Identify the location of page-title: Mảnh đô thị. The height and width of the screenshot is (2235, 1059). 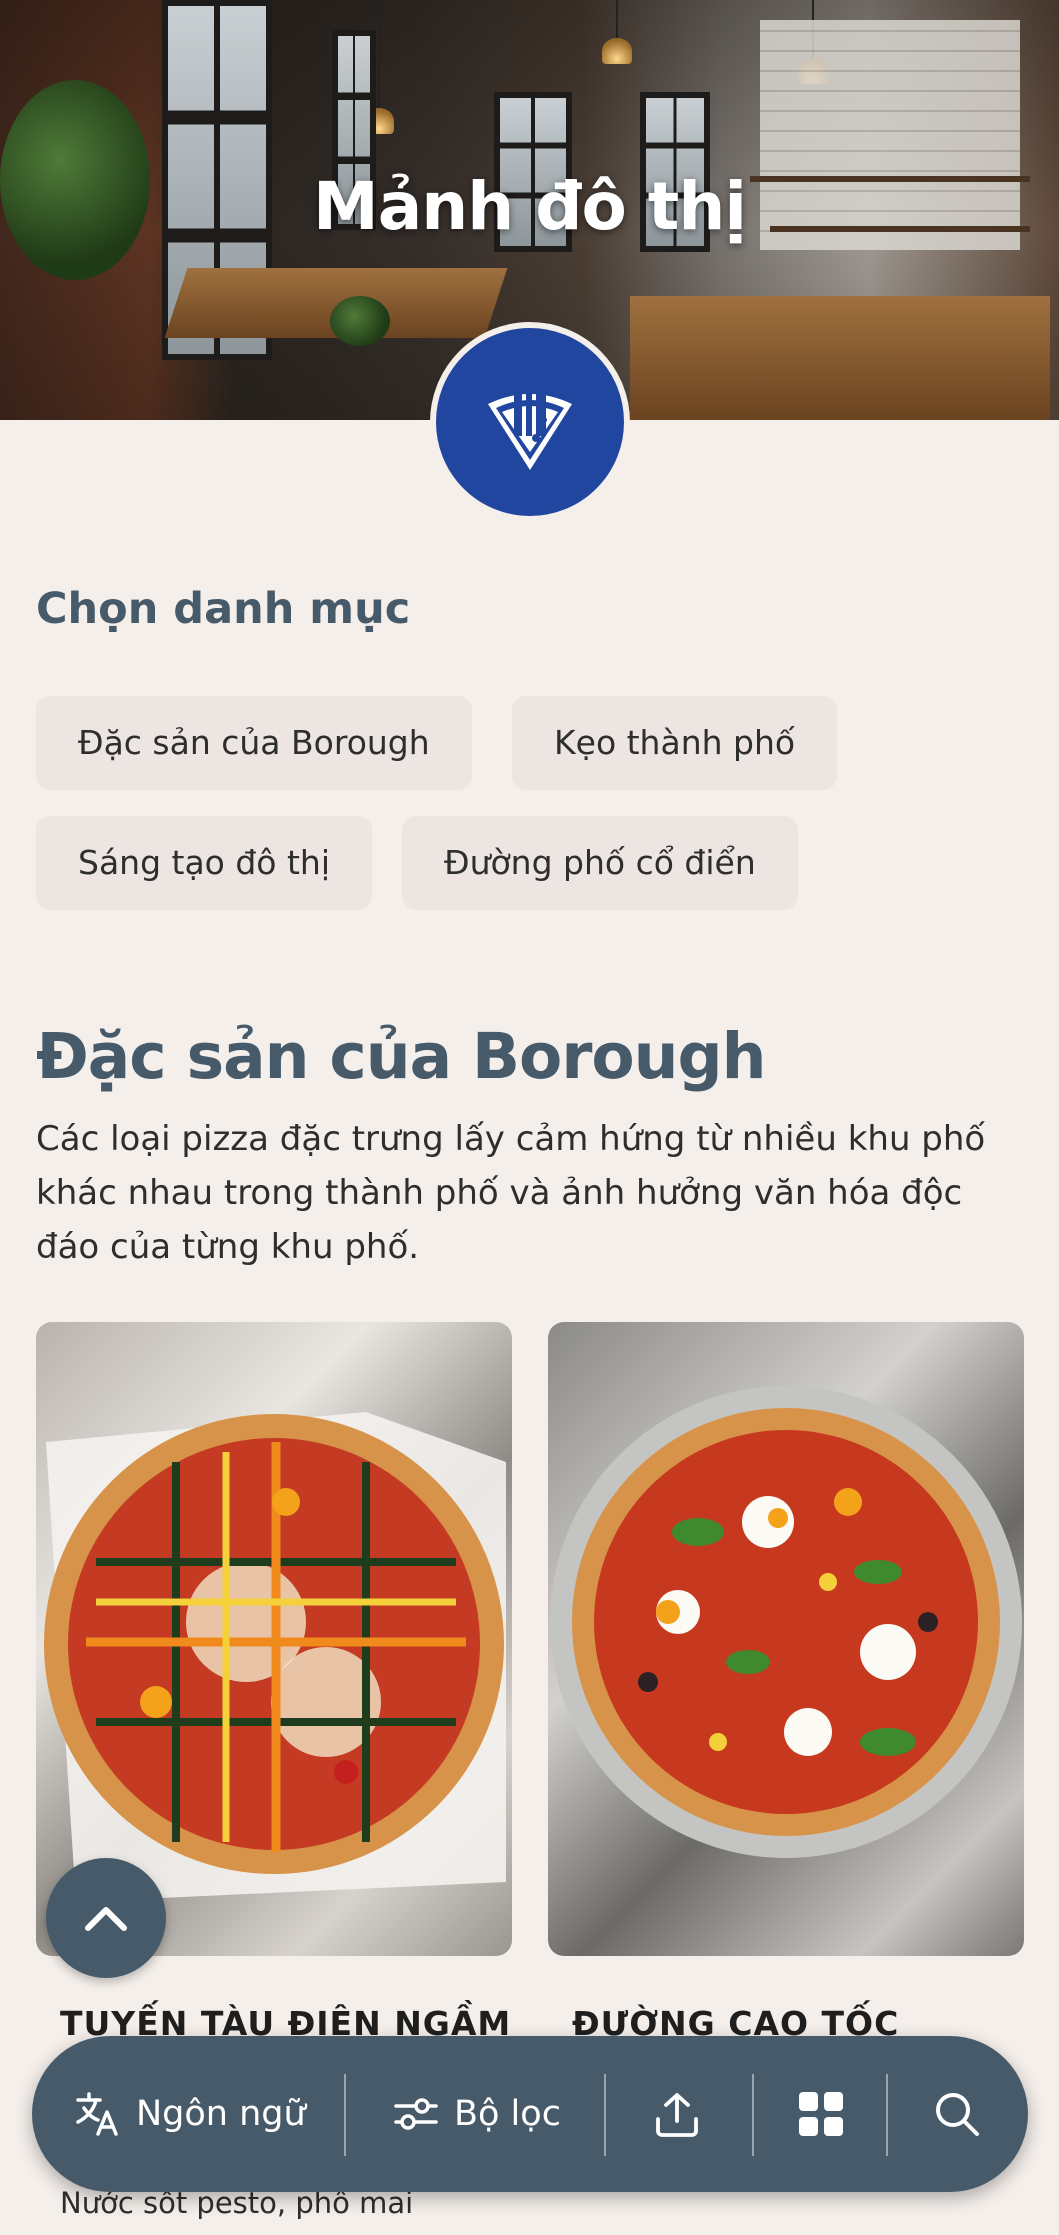
(530, 206).